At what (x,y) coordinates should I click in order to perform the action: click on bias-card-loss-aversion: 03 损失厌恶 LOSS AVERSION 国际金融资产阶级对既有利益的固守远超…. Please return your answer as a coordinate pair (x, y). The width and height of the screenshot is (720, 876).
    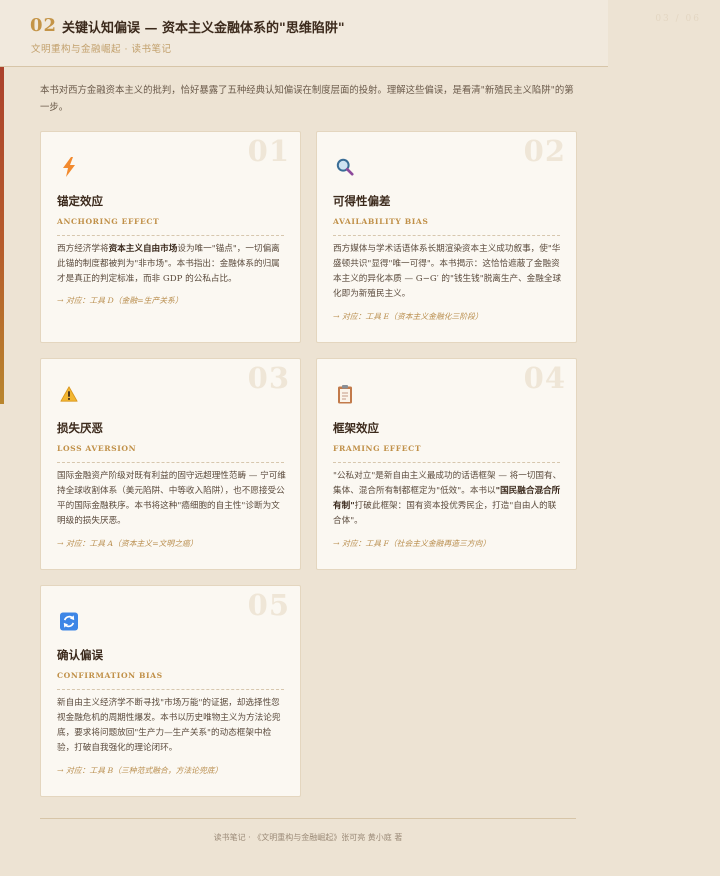
    Looking at the image, I should click on (170, 464).